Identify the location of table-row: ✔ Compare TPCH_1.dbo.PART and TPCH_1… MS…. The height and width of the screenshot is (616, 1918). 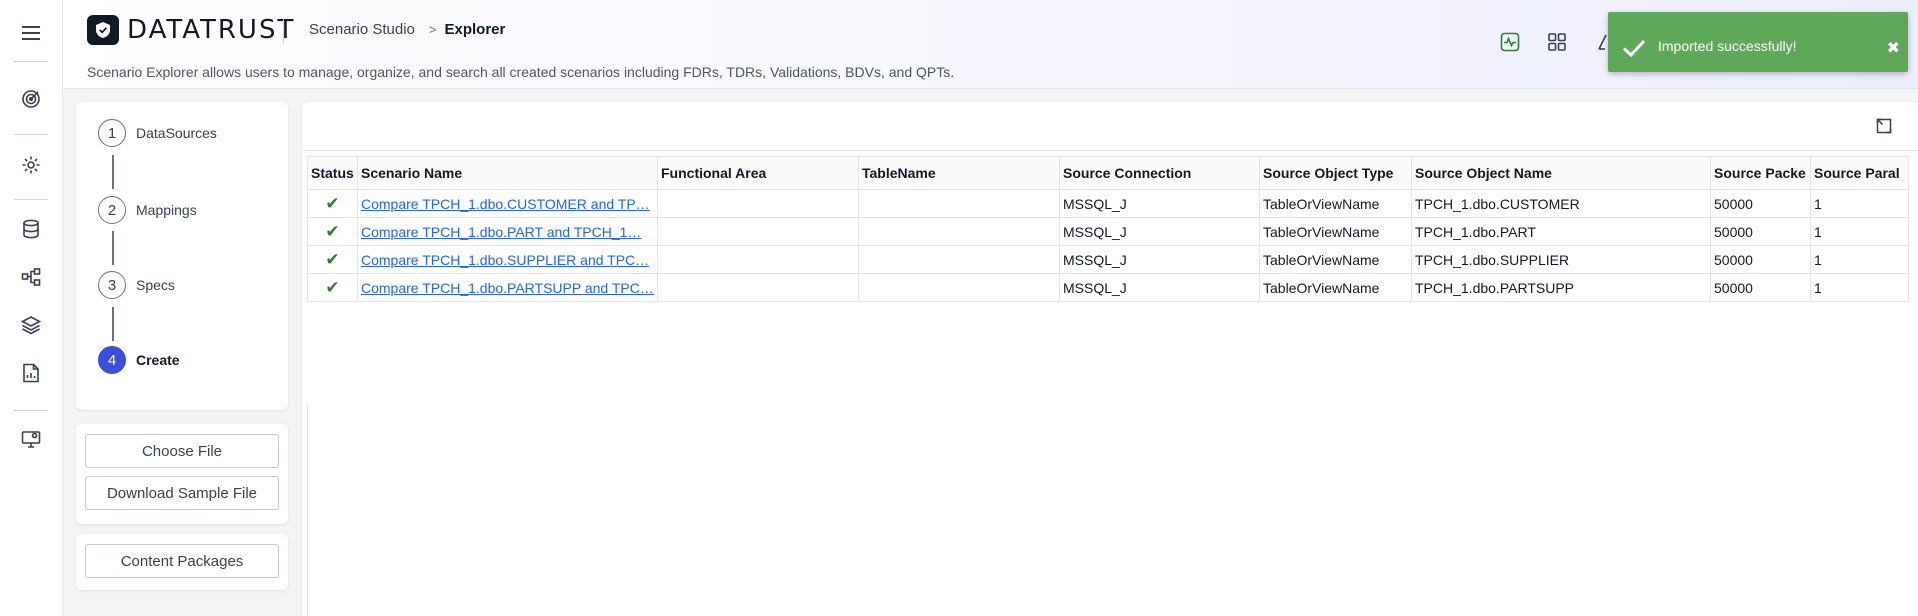
(1108, 231).